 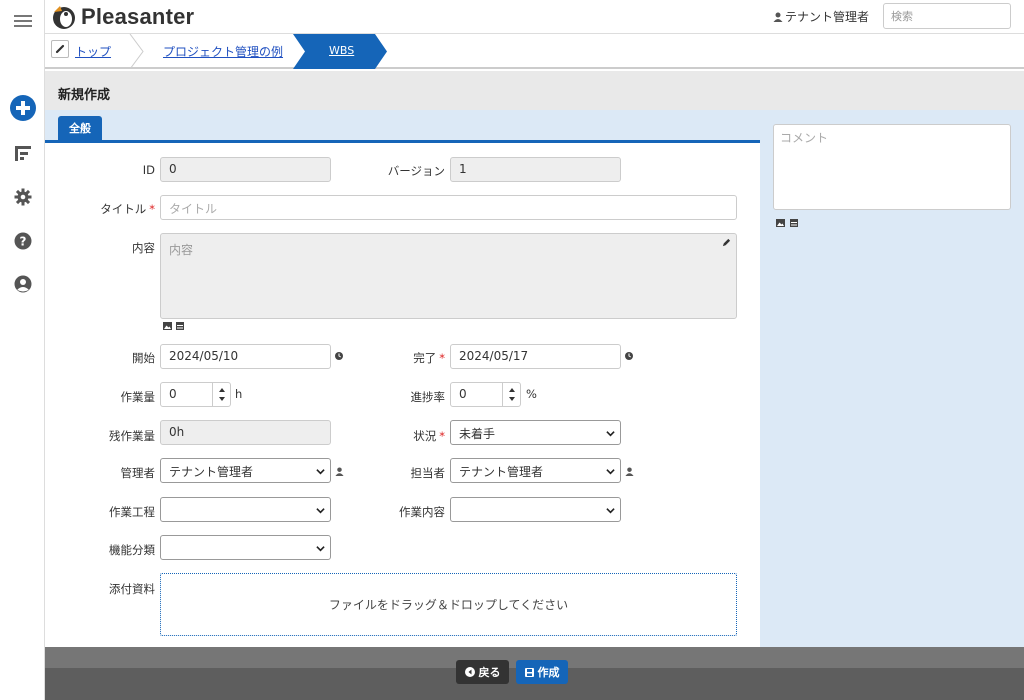 I want to click on comment-textarea: コメント, so click(x=892, y=167).